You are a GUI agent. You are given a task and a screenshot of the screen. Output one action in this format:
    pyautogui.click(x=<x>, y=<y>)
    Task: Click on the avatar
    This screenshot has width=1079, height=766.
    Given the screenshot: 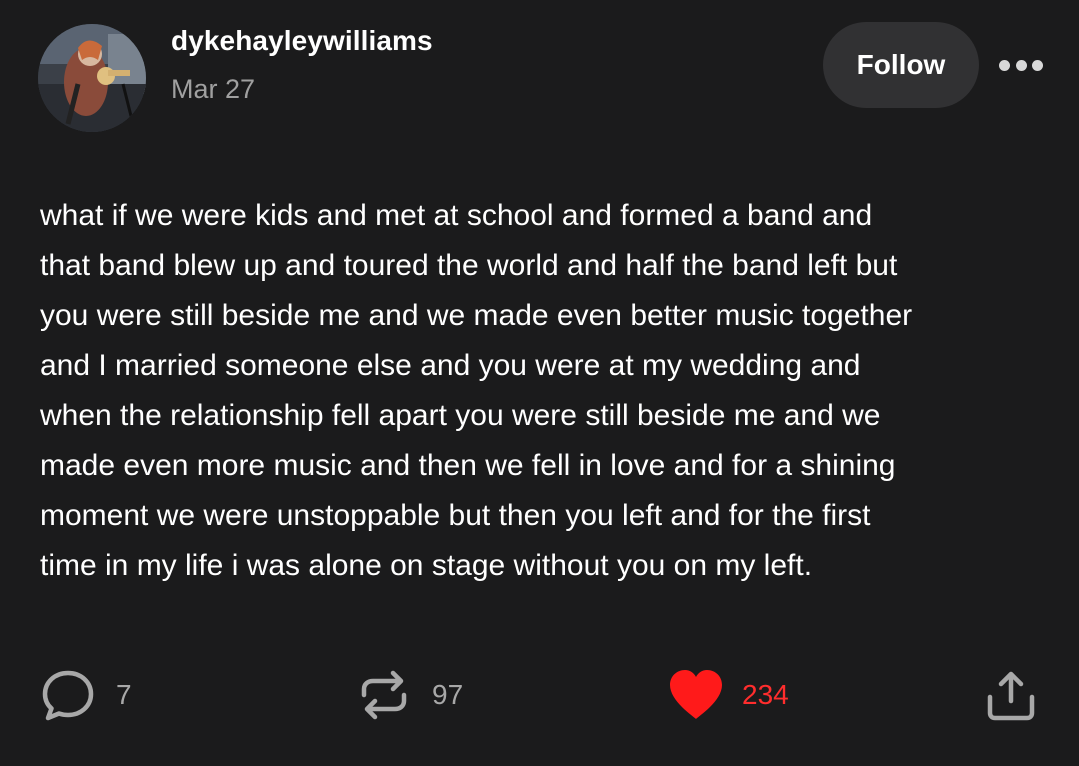 What is the action you would take?
    pyautogui.click(x=92, y=78)
    